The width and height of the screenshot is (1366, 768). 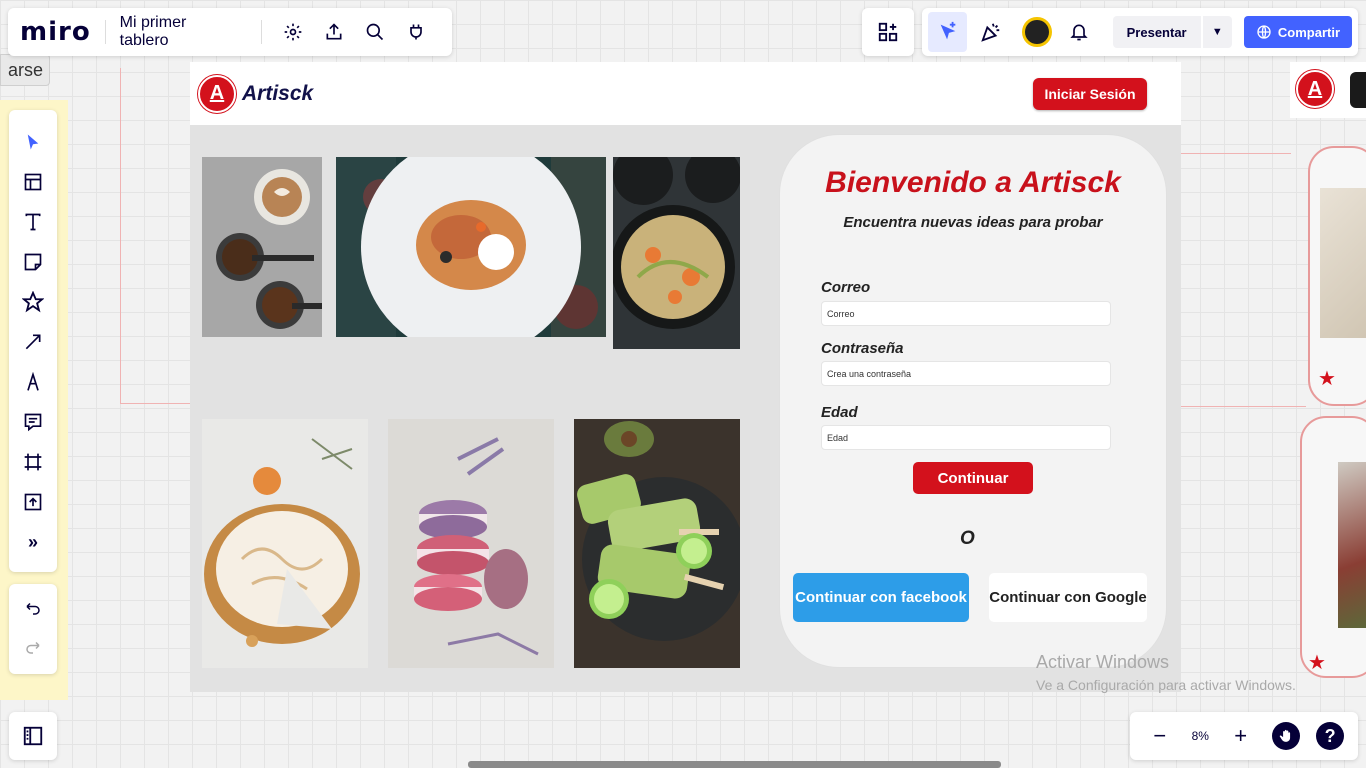 I want to click on zoom-controls: − 8% + ?, so click(x=1244, y=736).